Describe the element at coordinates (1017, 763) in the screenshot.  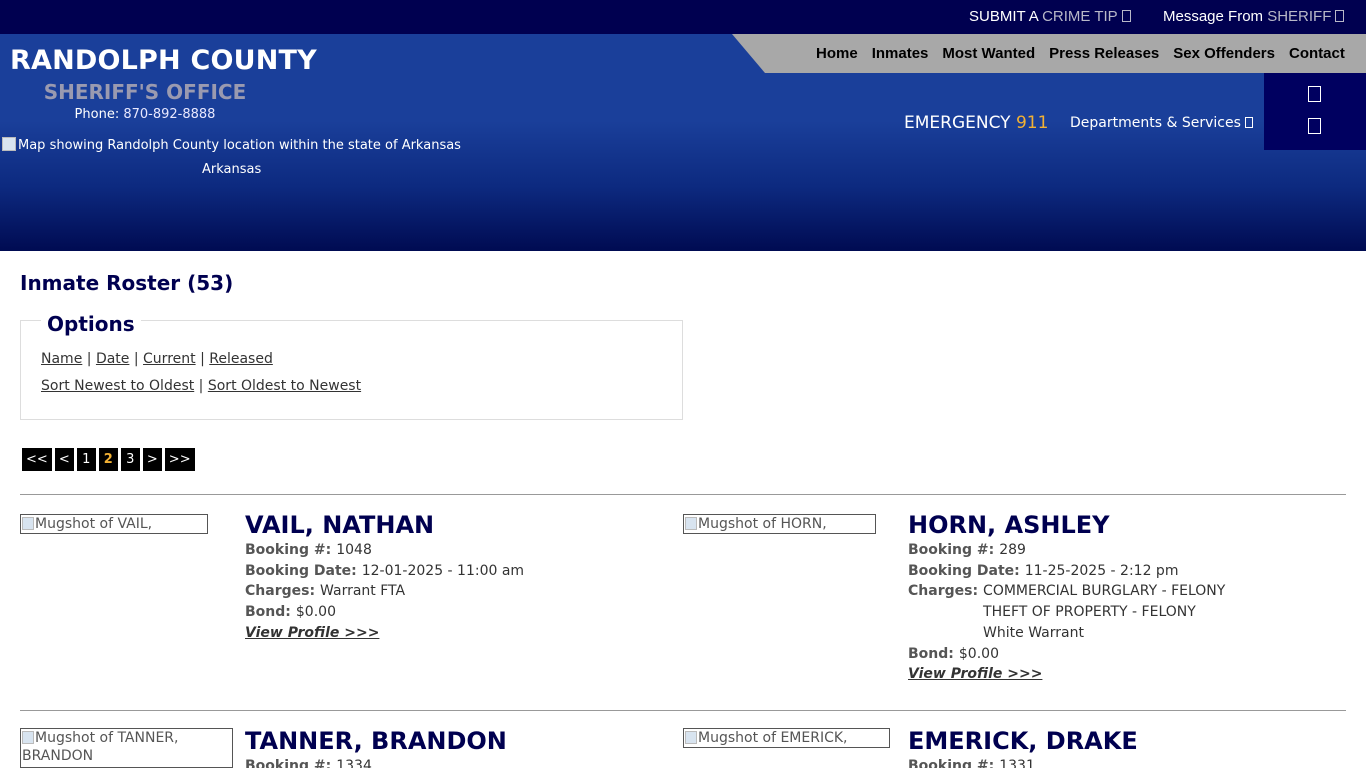
I see `booking-number-value: 1331` at that location.